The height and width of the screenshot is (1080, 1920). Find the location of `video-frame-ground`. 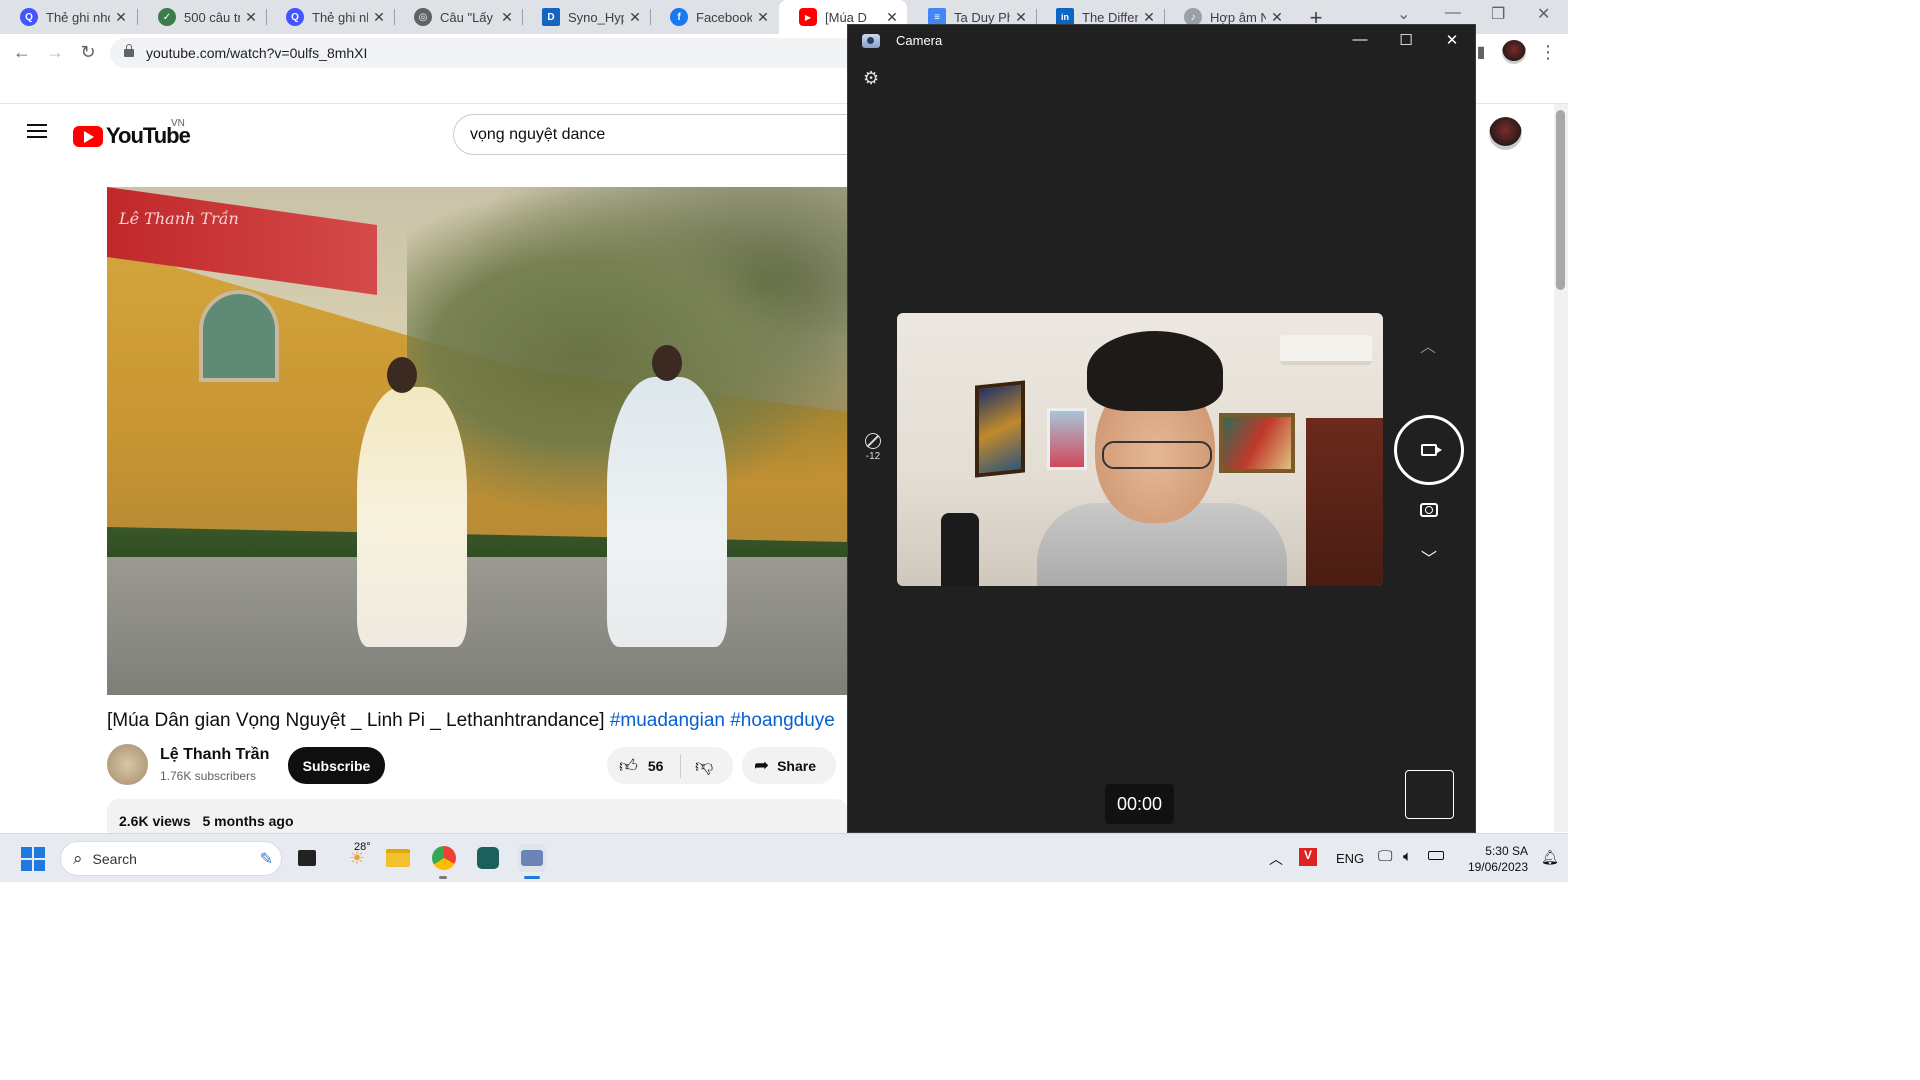

video-frame-ground is located at coordinates (477, 626).